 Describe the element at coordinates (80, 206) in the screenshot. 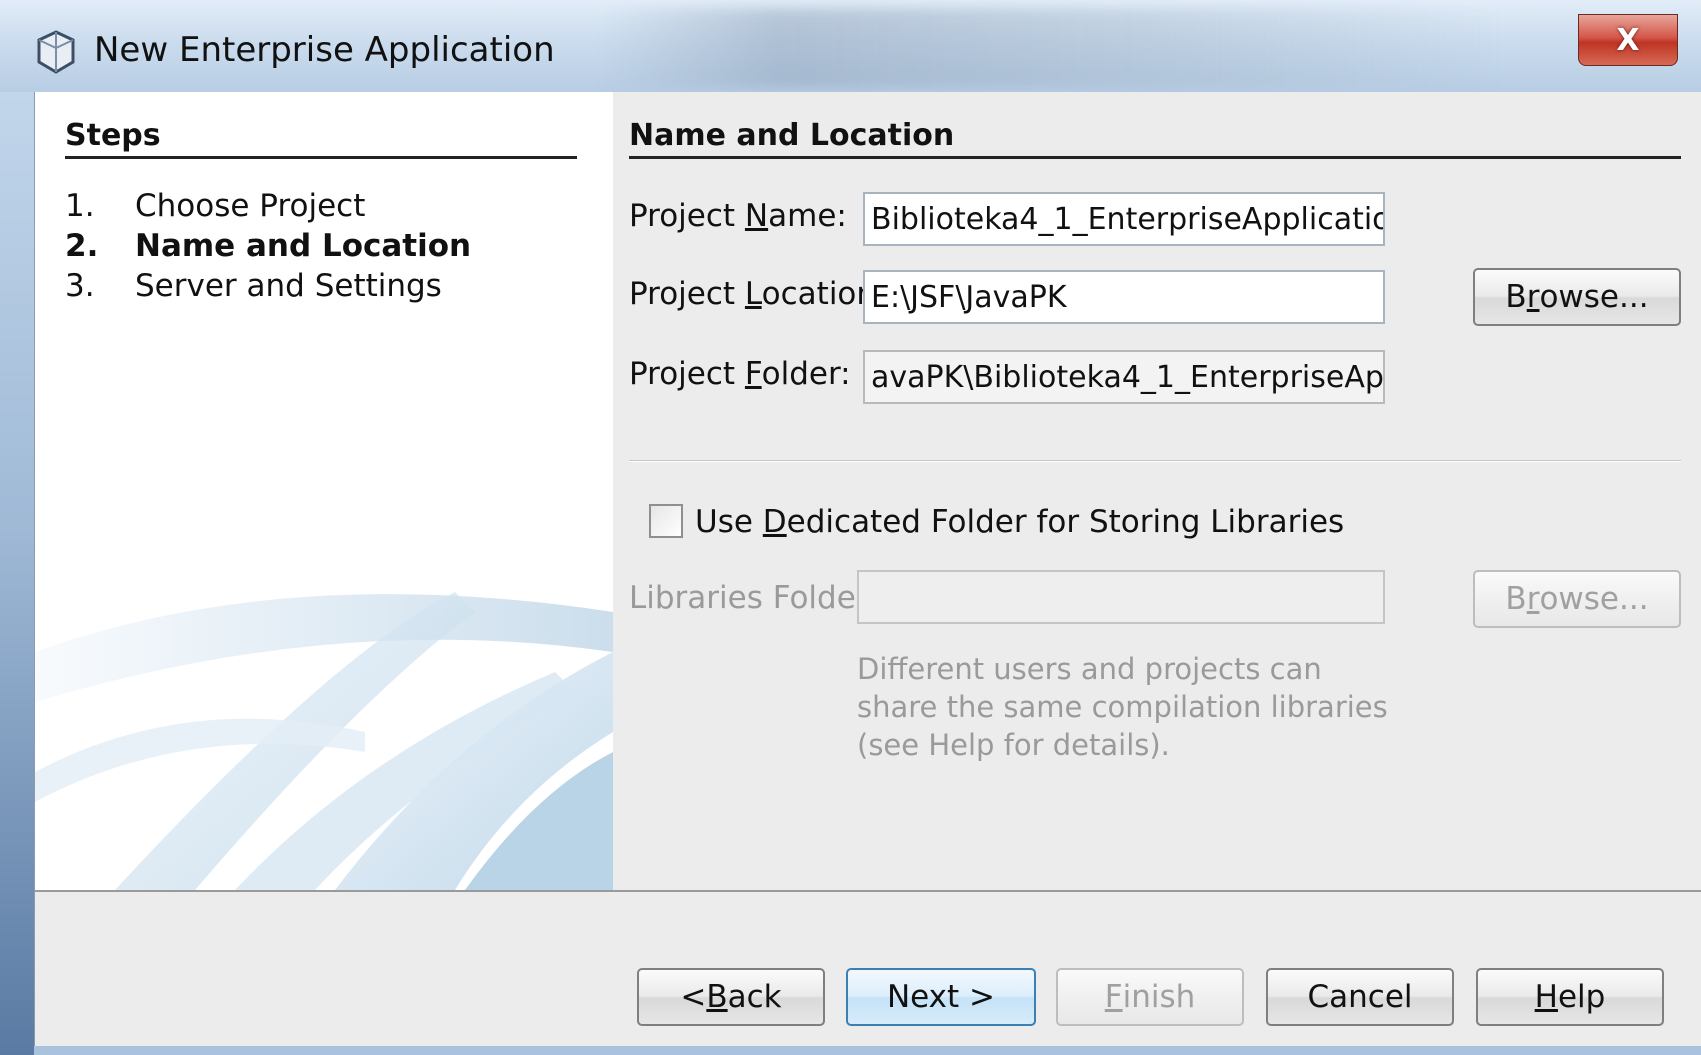

I see `step-number: 1.` at that location.